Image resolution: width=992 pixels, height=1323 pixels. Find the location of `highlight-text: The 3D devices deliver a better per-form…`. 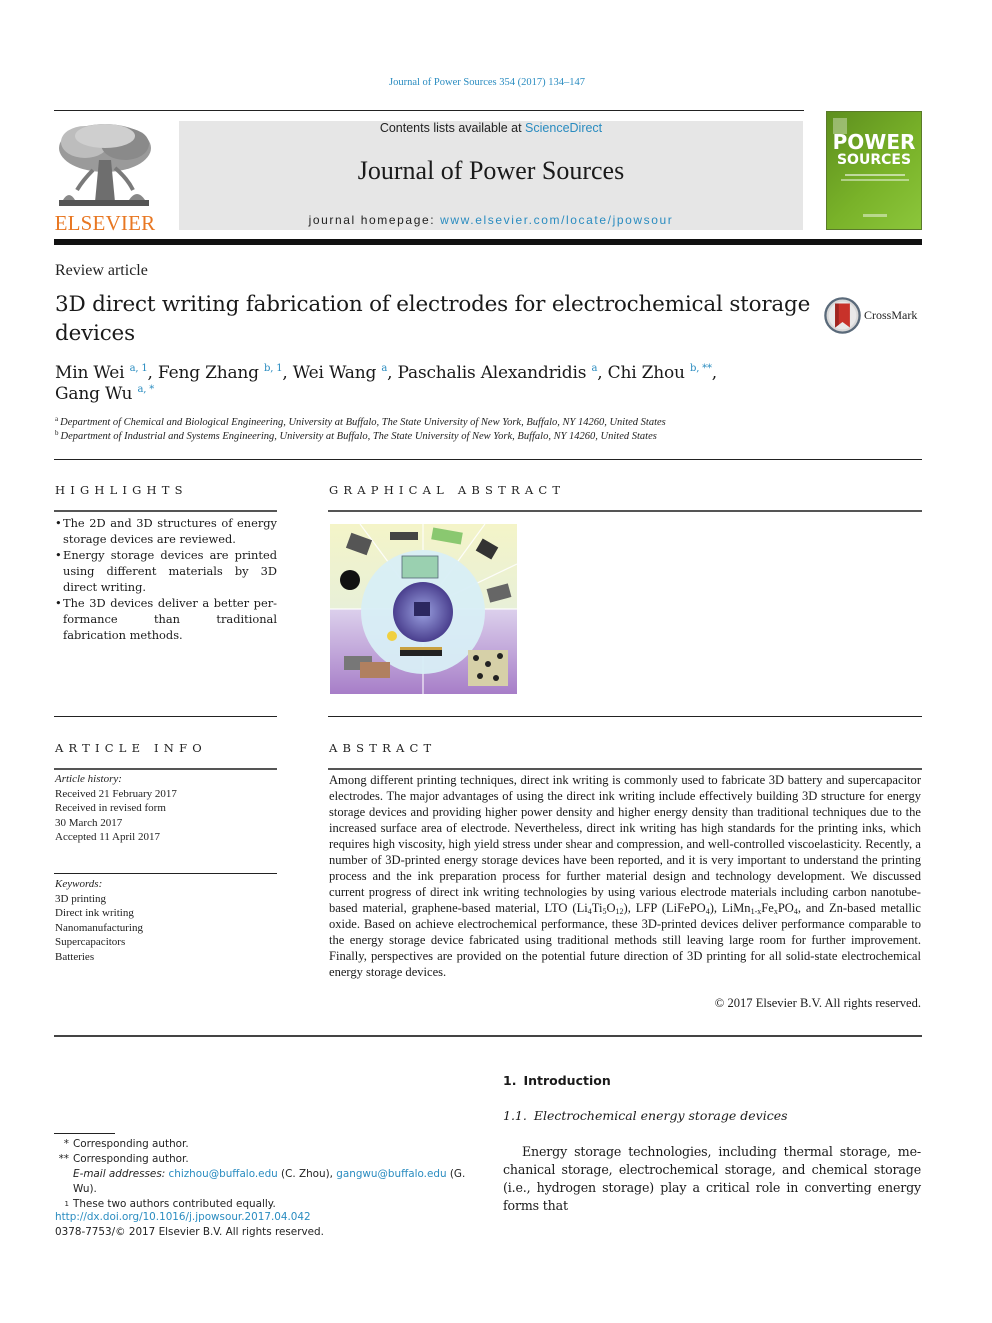

highlight-text: The 3D devices deliver a better per-form… is located at coordinates (170, 619).